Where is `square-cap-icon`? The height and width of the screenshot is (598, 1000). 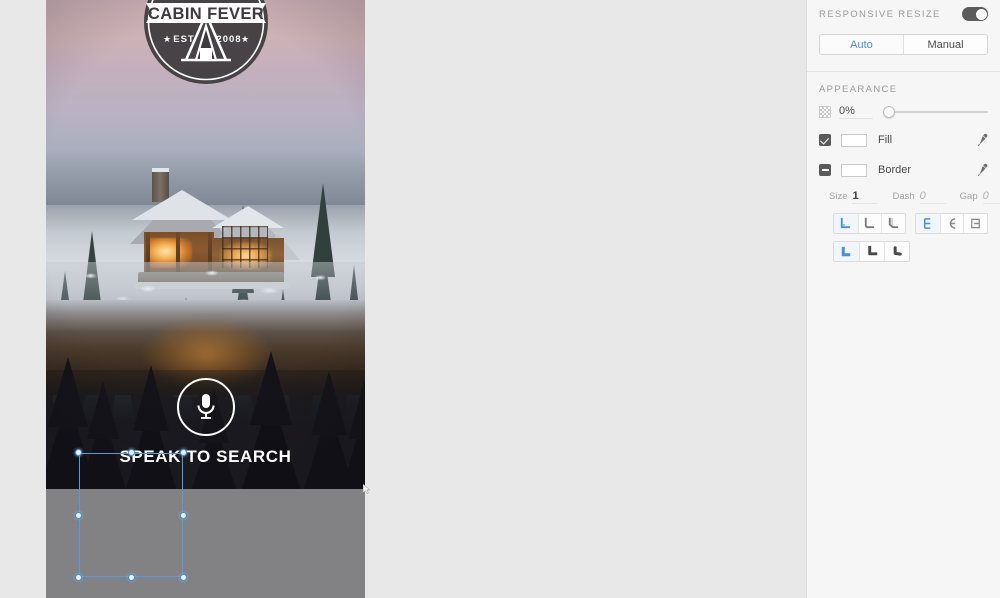 square-cap-icon is located at coordinates (872, 250).